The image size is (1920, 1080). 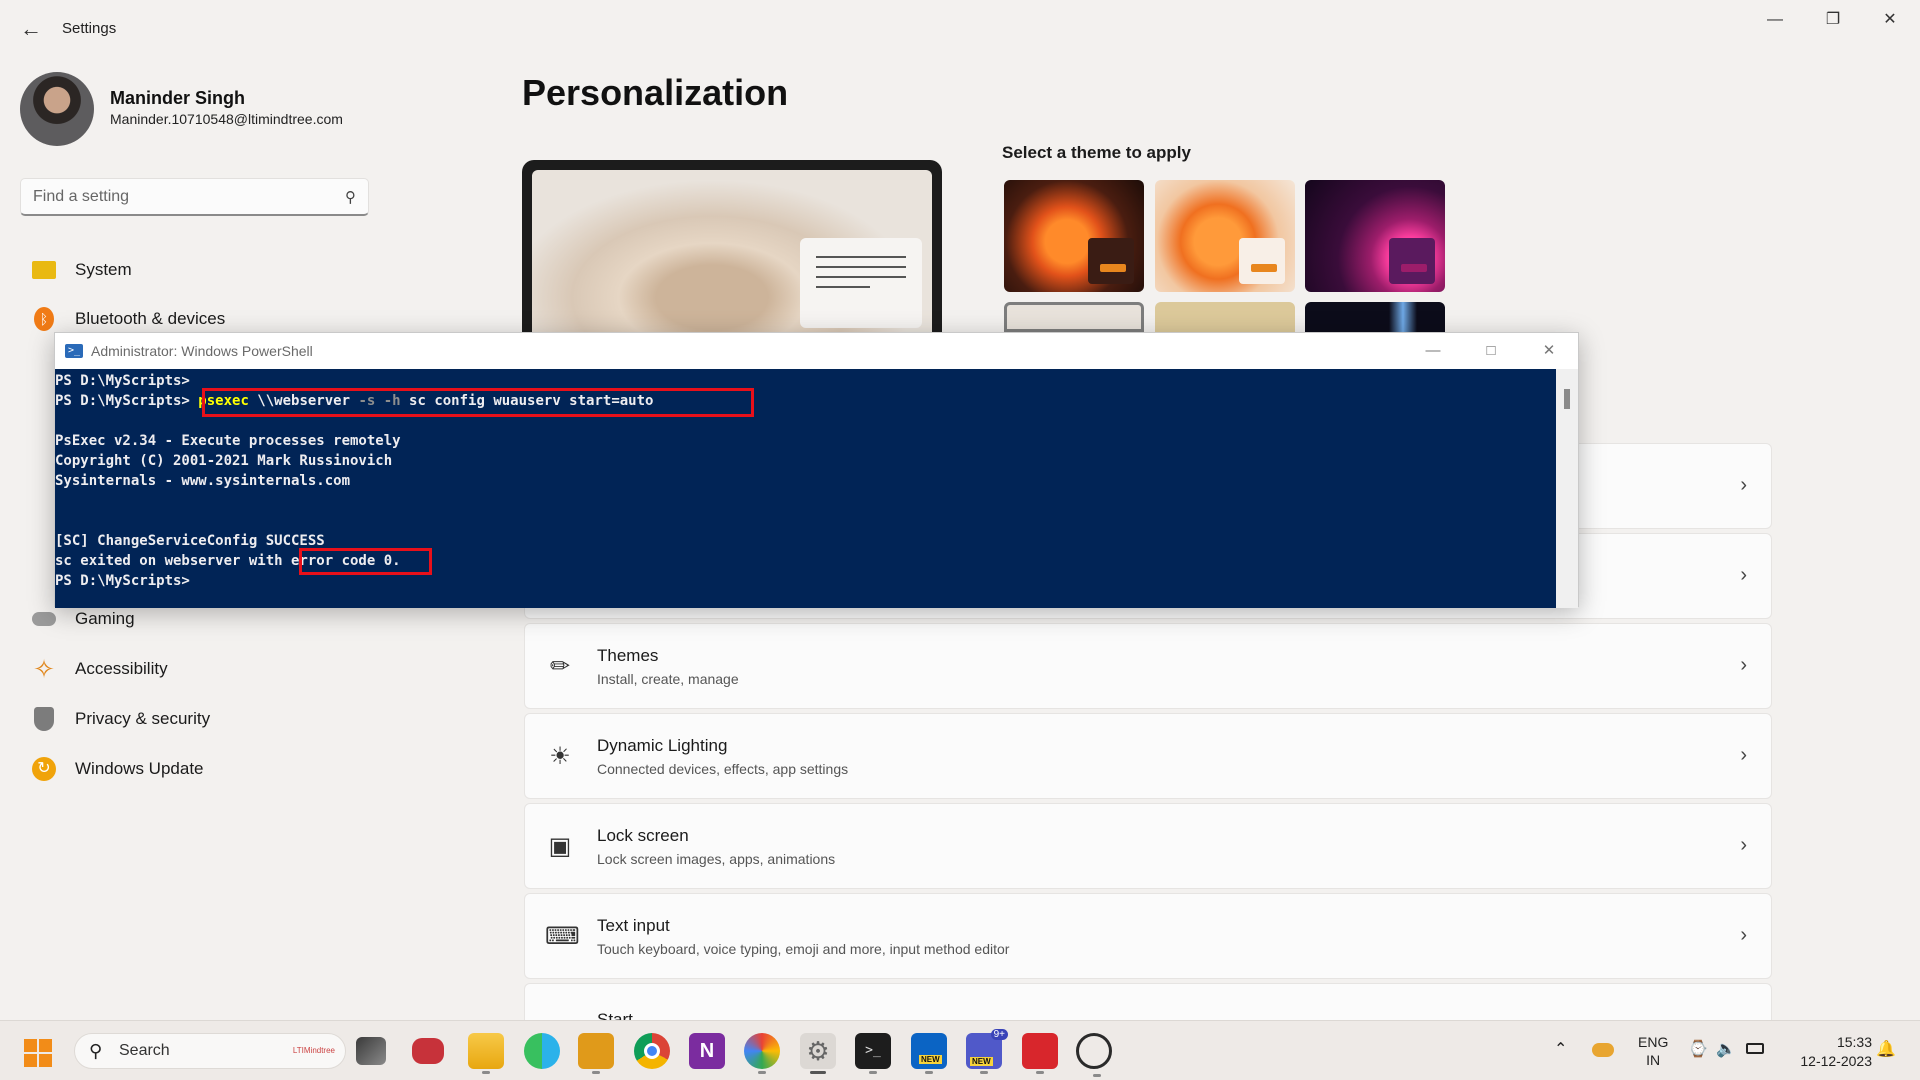 I want to click on battery-icon, so click(x=1755, y=1048).